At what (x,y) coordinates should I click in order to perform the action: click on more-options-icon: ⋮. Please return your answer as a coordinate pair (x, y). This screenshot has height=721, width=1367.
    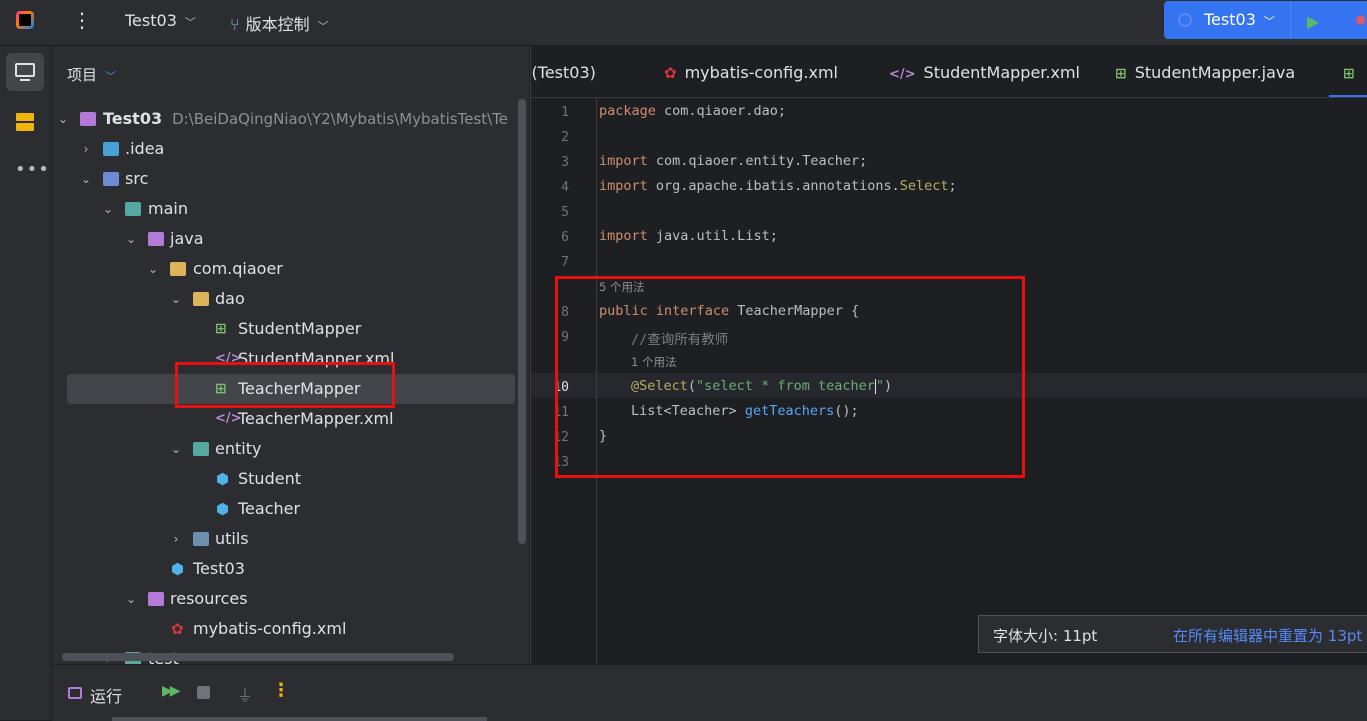
    Looking at the image, I should click on (281, 690).